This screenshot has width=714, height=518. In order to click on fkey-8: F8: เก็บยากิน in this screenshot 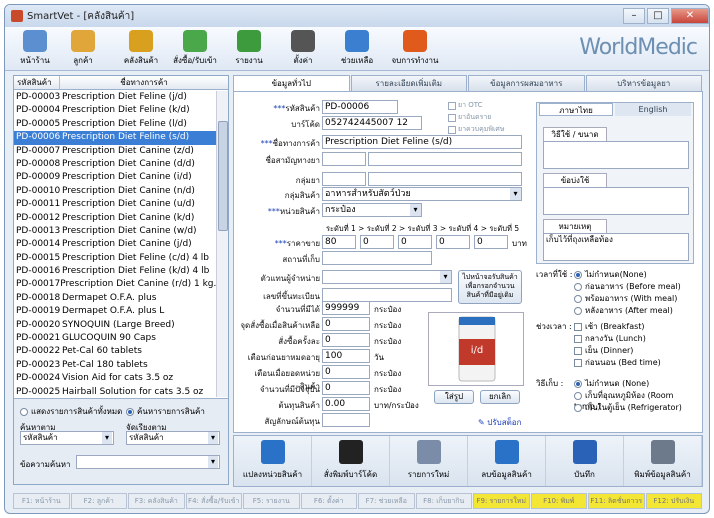, I will do `click(443, 501)`.